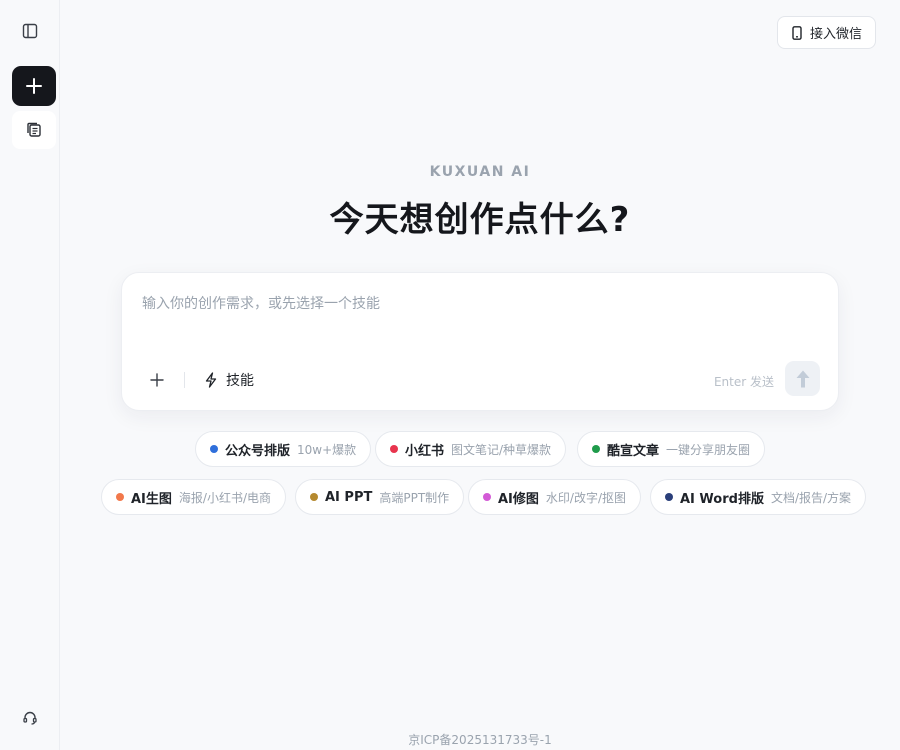 This screenshot has height=750, width=900. I want to click on documents-icon, so click(34, 129).